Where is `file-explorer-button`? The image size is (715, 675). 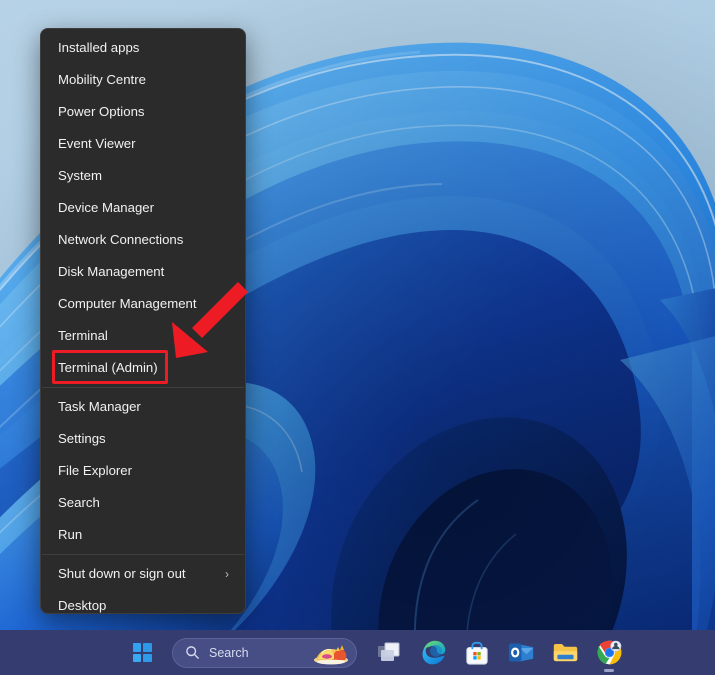
file-explorer-button is located at coordinates (565, 653).